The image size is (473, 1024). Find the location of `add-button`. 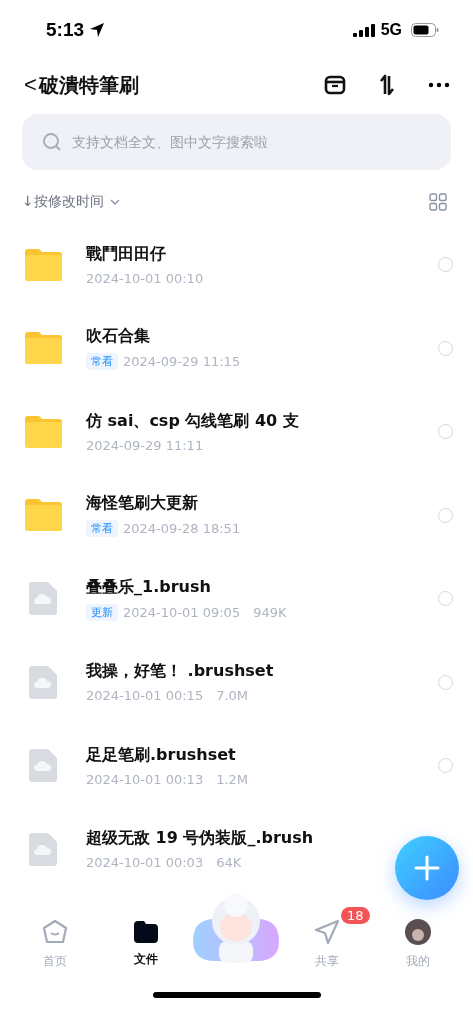

add-button is located at coordinates (427, 868).